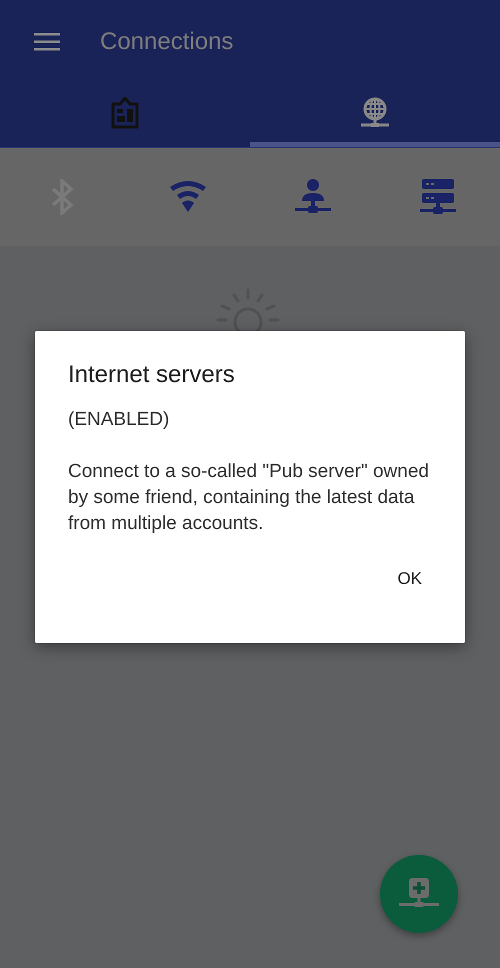 The width and height of the screenshot is (500, 968). Describe the element at coordinates (167, 42) in the screenshot. I see `app-title: Connections` at that location.